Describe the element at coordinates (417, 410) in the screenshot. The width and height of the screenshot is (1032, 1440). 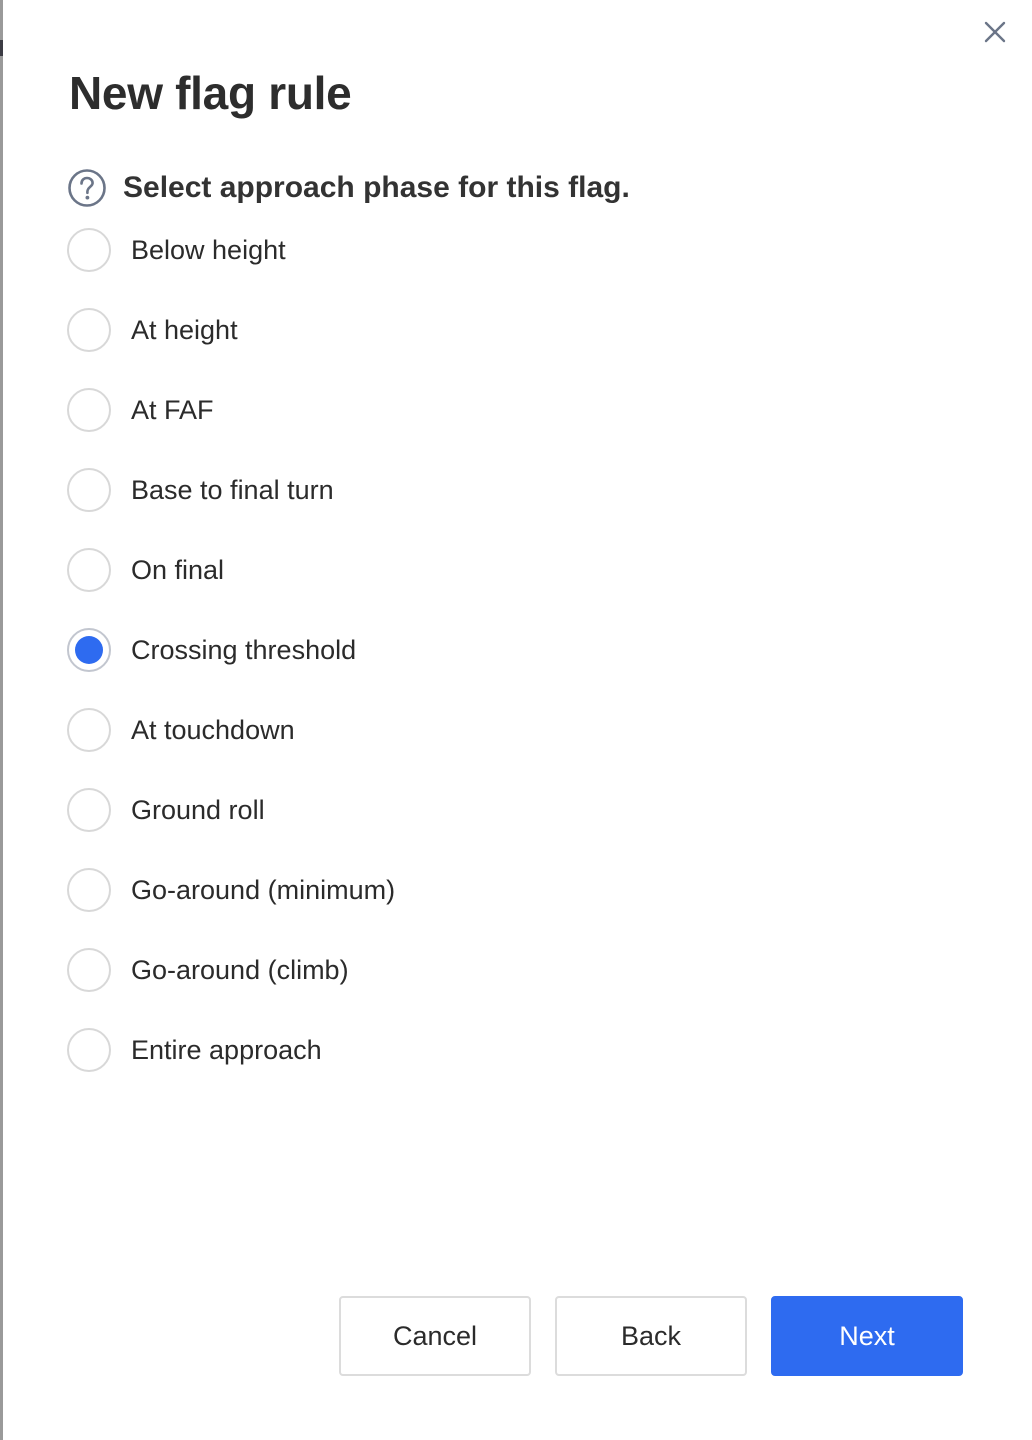
I see `radio-option-at-faf: At FAF` at that location.